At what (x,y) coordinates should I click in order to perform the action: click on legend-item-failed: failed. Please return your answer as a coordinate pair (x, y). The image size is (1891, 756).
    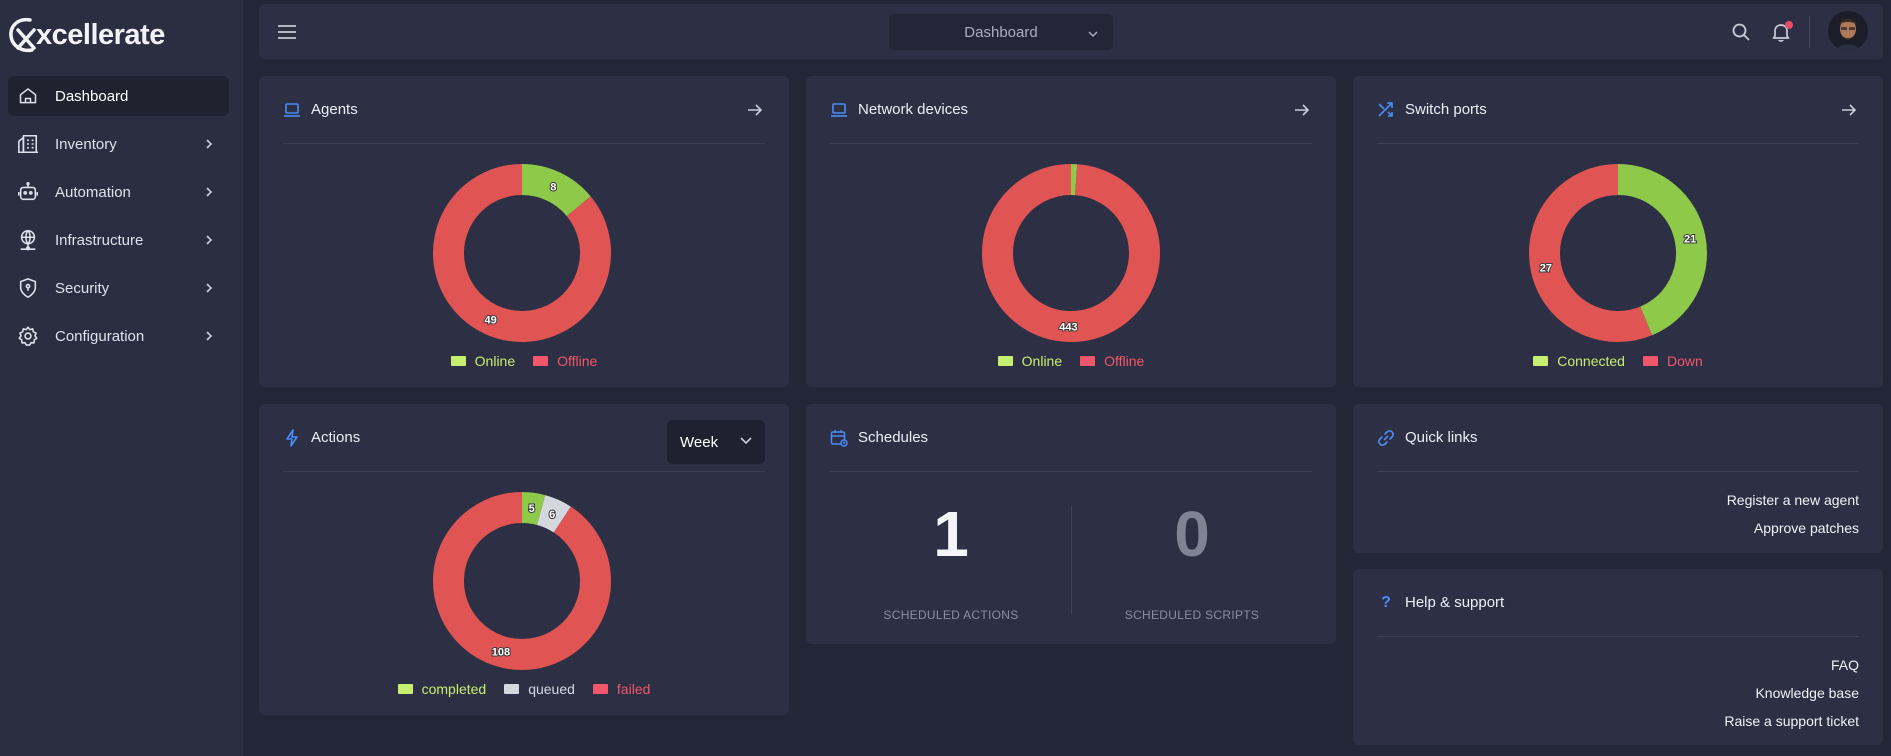
    Looking at the image, I should click on (621, 689).